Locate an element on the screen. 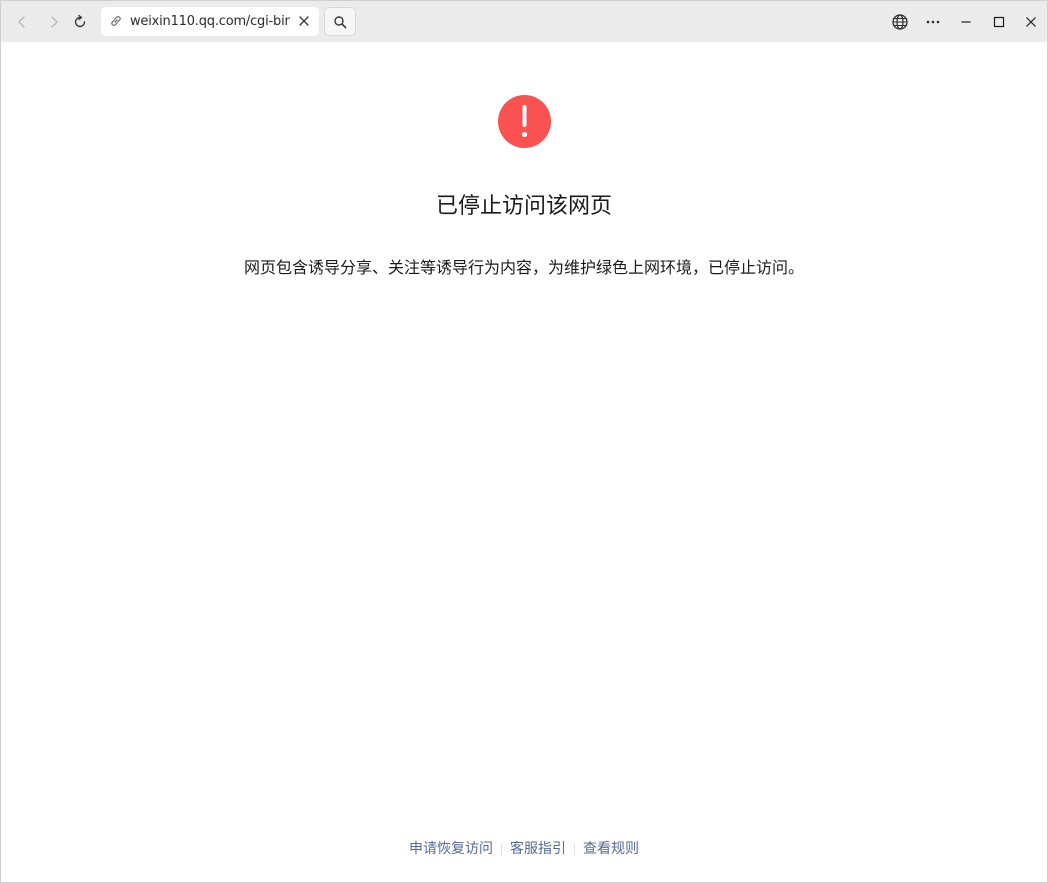  footer-links: 申请恢复访问 客服指引 查看规则 is located at coordinates (524, 849).